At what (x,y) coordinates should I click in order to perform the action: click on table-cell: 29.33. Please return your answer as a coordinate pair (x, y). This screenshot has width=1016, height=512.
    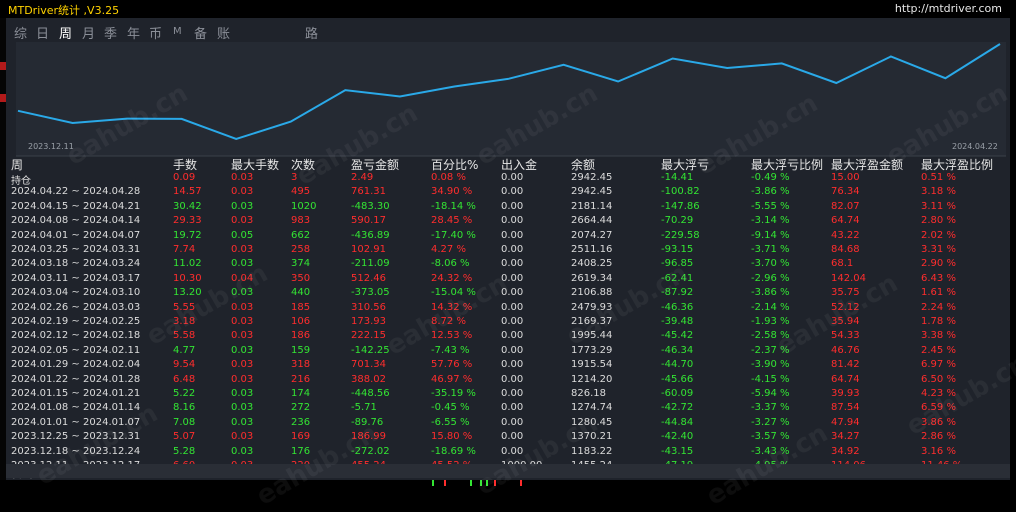
    Looking at the image, I should click on (187, 221).